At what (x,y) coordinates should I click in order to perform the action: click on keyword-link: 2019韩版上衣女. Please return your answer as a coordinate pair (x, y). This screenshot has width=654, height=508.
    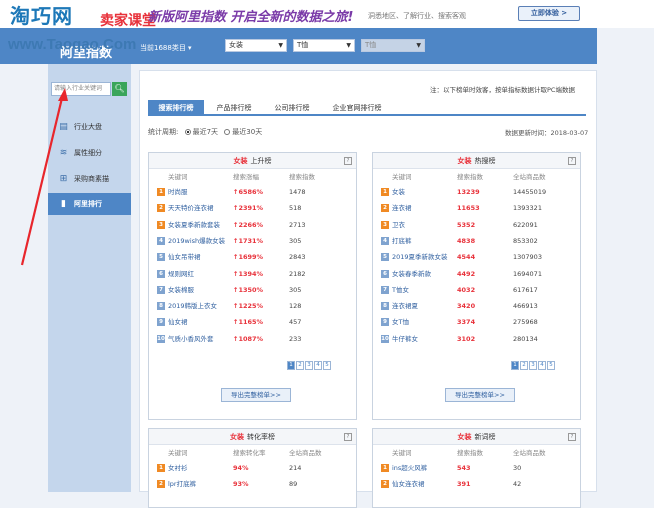
    Looking at the image, I should click on (203, 306).